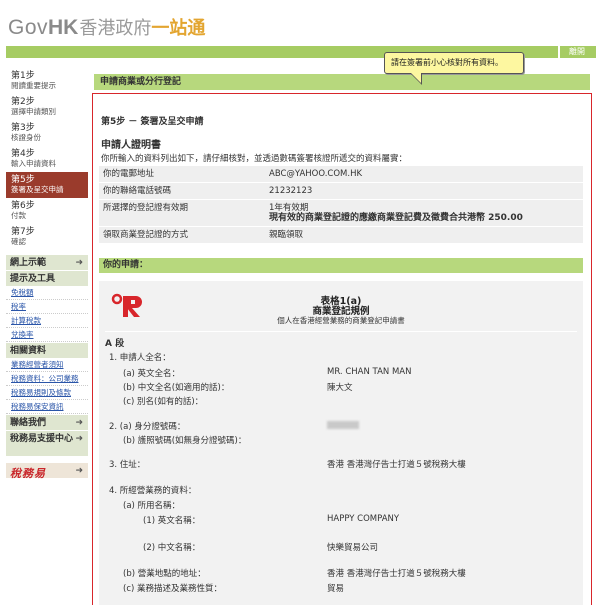  Describe the element at coordinates (341, 173) in the screenshot. I see `info-row-email: 你的電郵地址 ABC@YAHOO.COM.HK` at that location.